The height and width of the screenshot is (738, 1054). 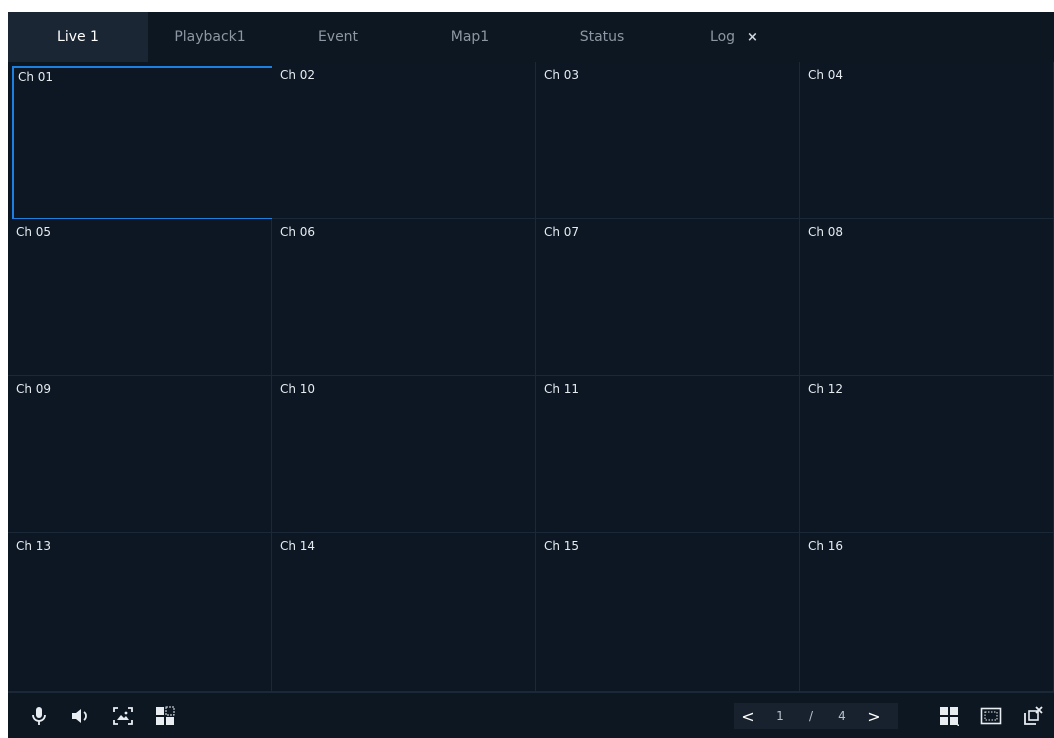 What do you see at coordinates (780, 716) in the screenshot?
I see `current-page: 1` at bounding box center [780, 716].